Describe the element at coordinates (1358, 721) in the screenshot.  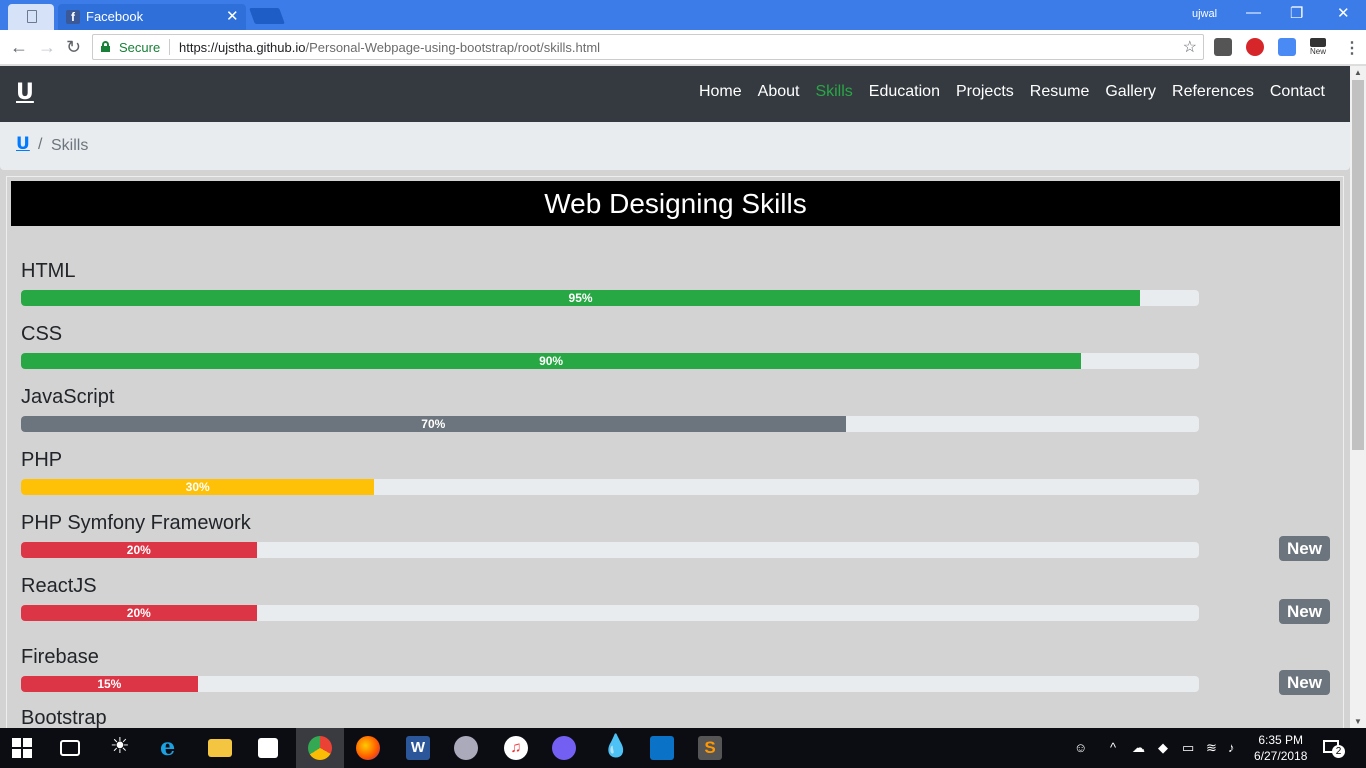
I see `scroll-down-icon: ▼` at that location.